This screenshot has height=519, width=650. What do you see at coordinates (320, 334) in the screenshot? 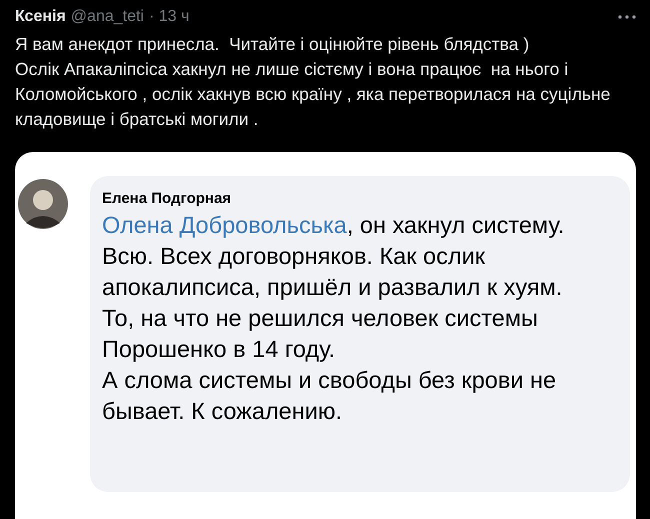
I see `comment-text: То, на что не решился человек системы Порошенко в 14 году.` at bounding box center [320, 334].